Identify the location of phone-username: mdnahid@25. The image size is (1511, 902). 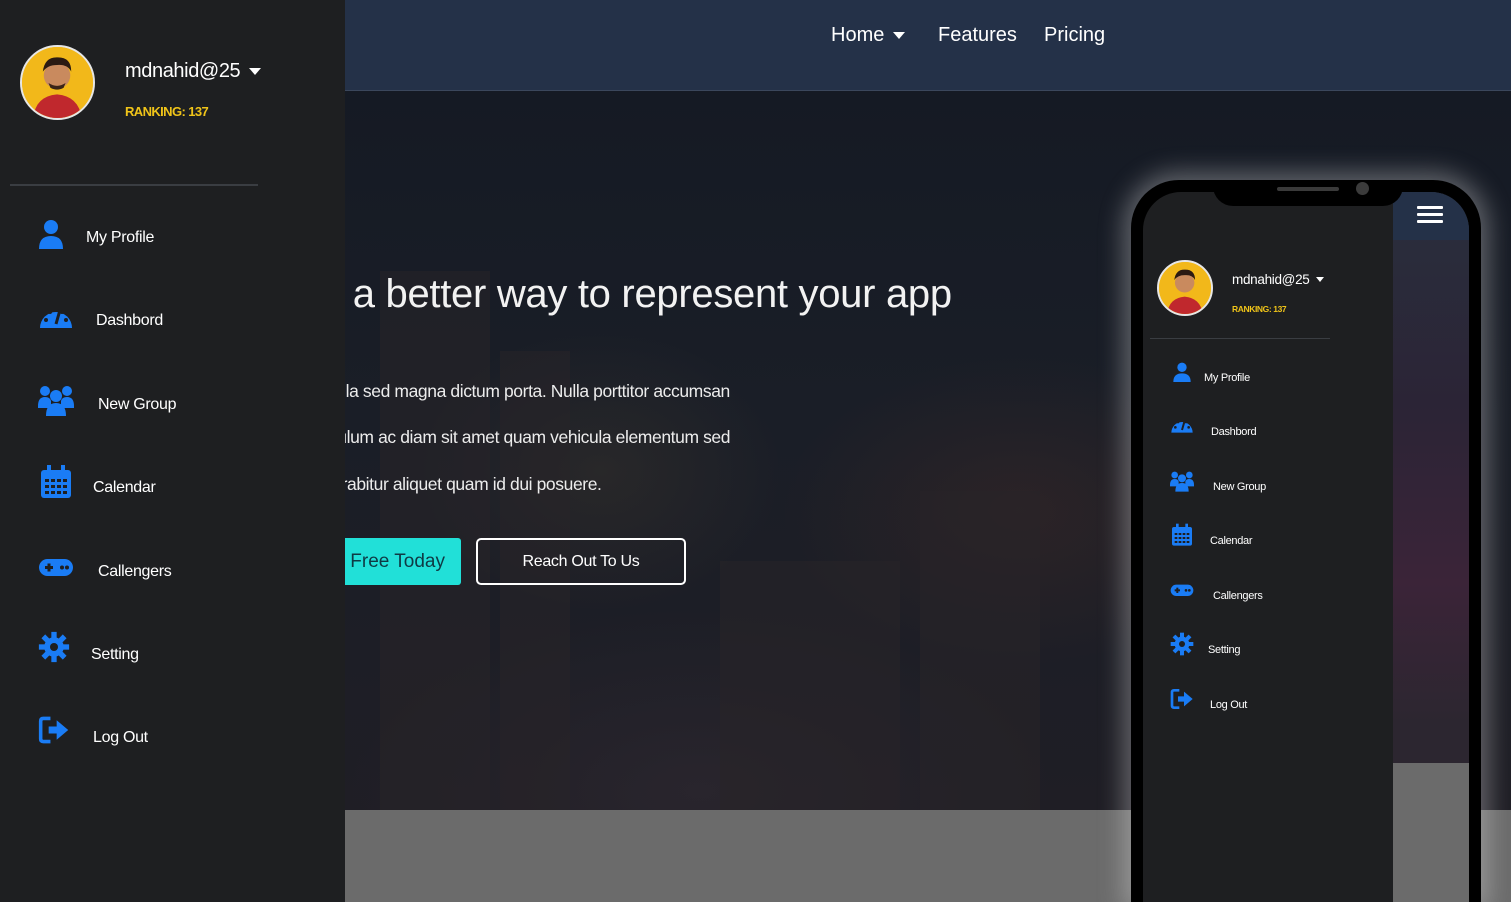
(1271, 279).